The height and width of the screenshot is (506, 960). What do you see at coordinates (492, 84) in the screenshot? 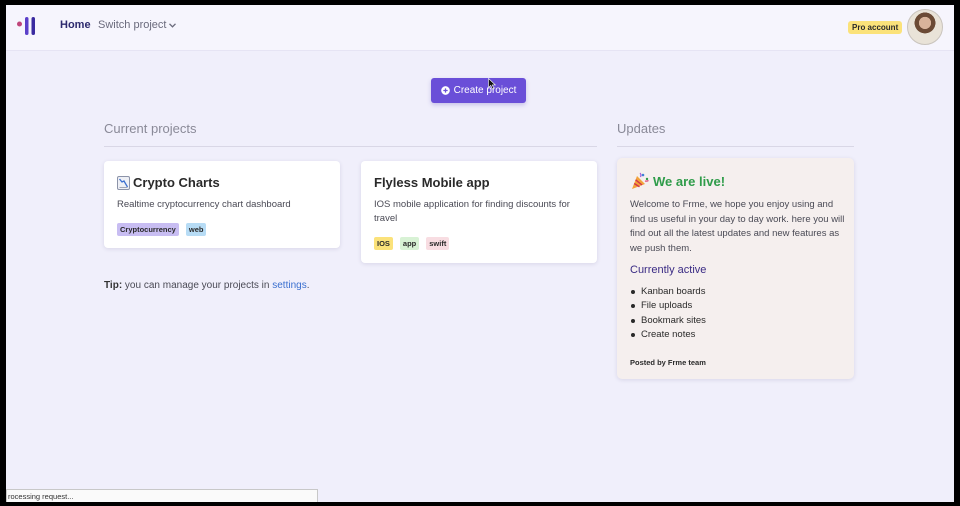
I see `mouse-cursor-icon` at bounding box center [492, 84].